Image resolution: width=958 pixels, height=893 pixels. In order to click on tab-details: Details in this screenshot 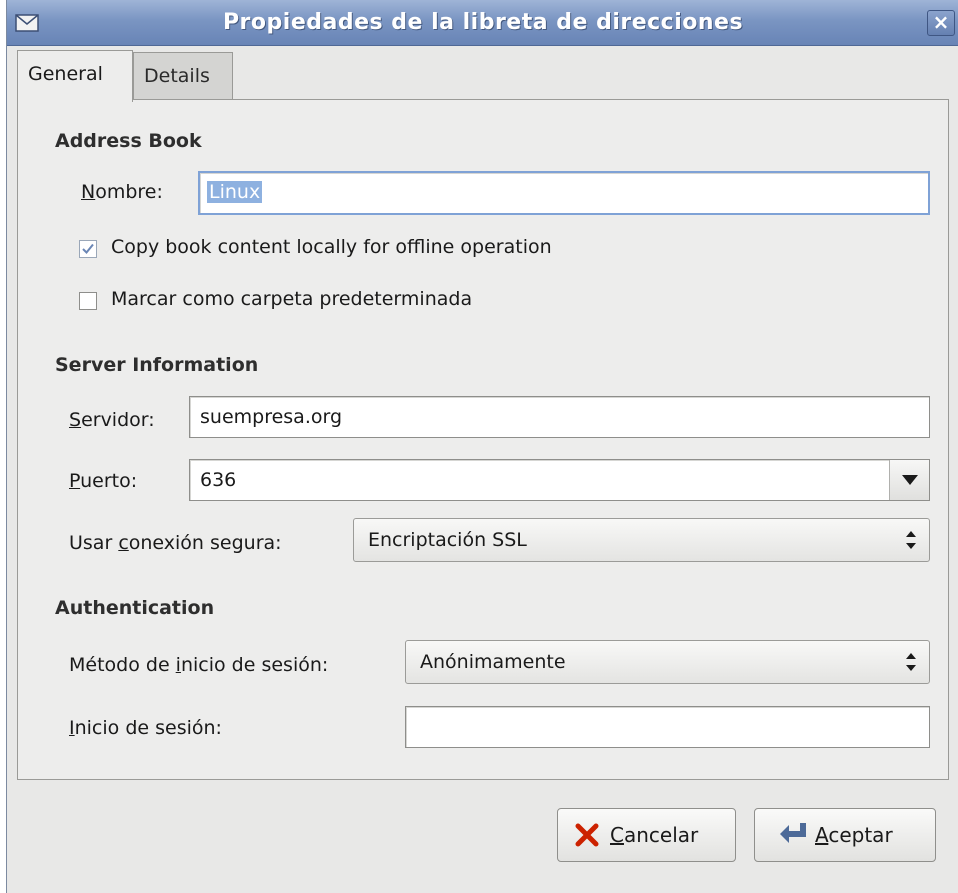, I will do `click(183, 76)`.